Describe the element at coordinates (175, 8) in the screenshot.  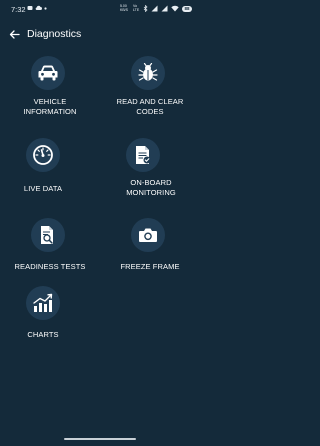
I see `wifi-icon` at that location.